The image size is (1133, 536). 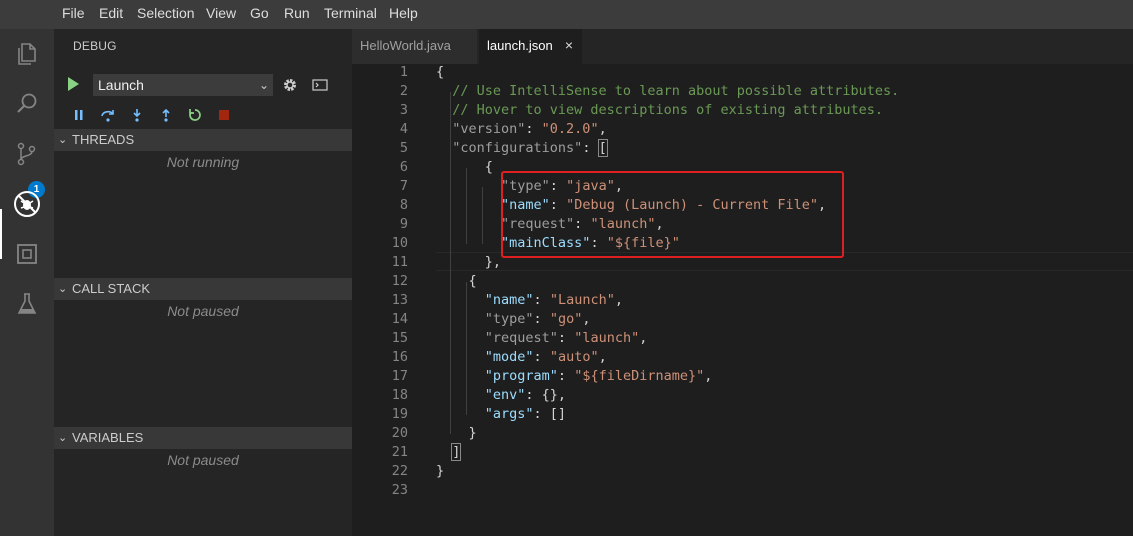 I want to click on call-stack-status: Not paused, so click(x=203, y=311).